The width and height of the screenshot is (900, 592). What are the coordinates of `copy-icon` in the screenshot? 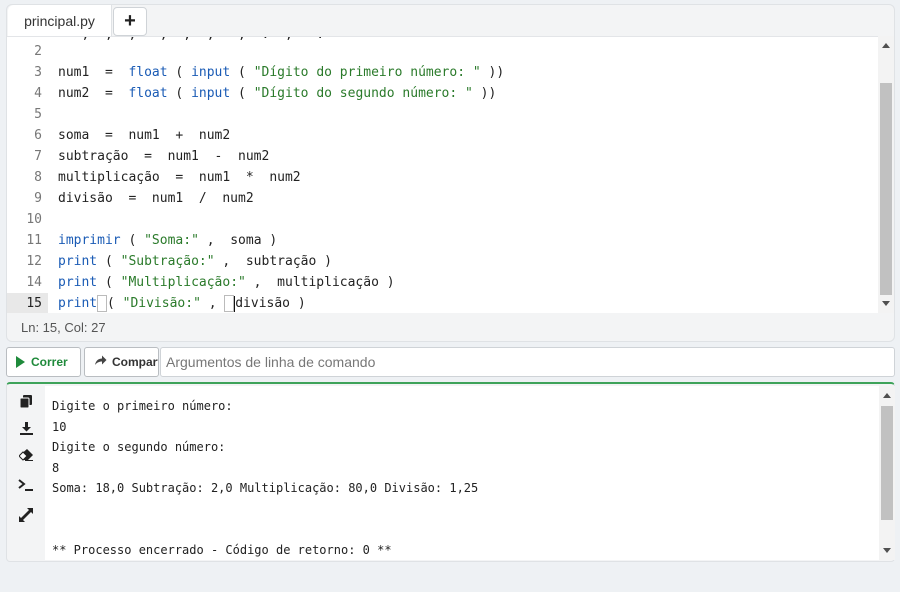 It's located at (26, 401).